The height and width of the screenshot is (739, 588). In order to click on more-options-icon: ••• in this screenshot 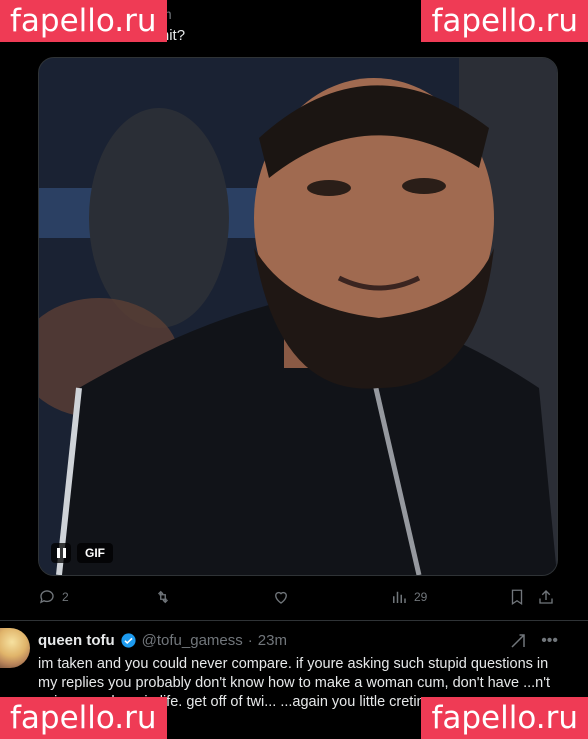, I will do `click(549, 641)`.